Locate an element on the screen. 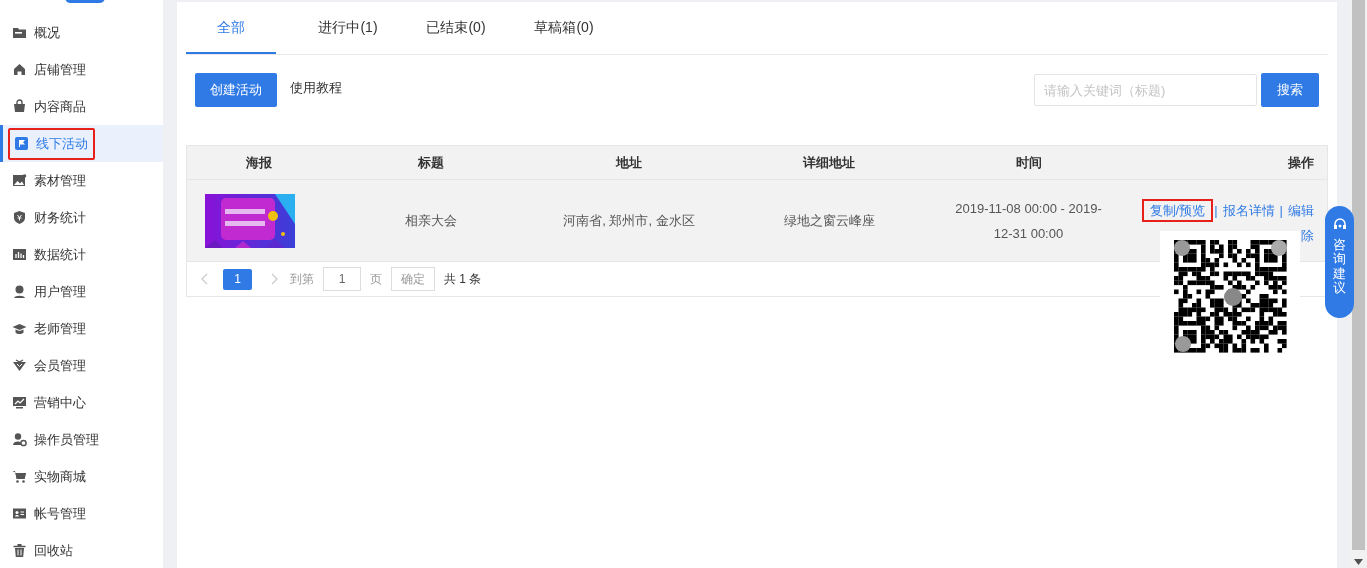 Image resolution: width=1367 pixels, height=568 pixels. trend-chart-icon is located at coordinates (19, 402).